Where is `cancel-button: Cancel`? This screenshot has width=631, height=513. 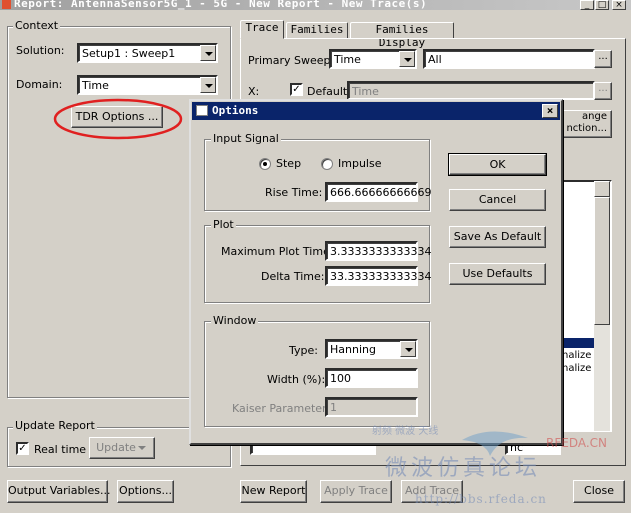
cancel-button: Cancel is located at coordinates (497, 200).